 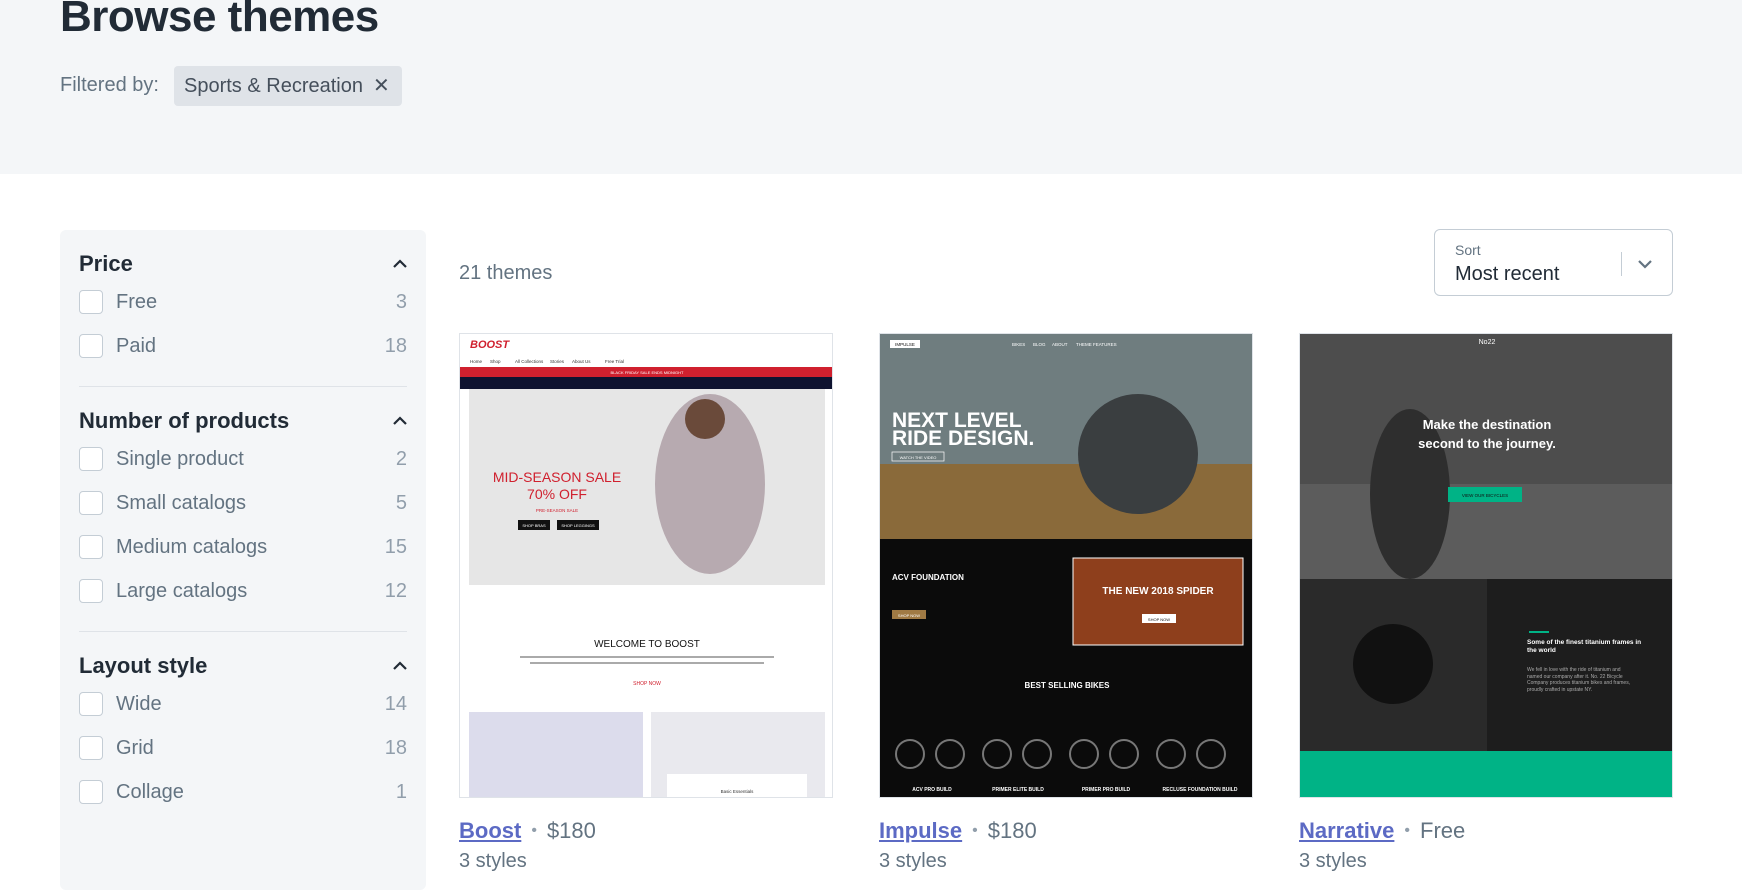 I want to click on boost-btn-1: SHOP BRAS, so click(x=534, y=525).